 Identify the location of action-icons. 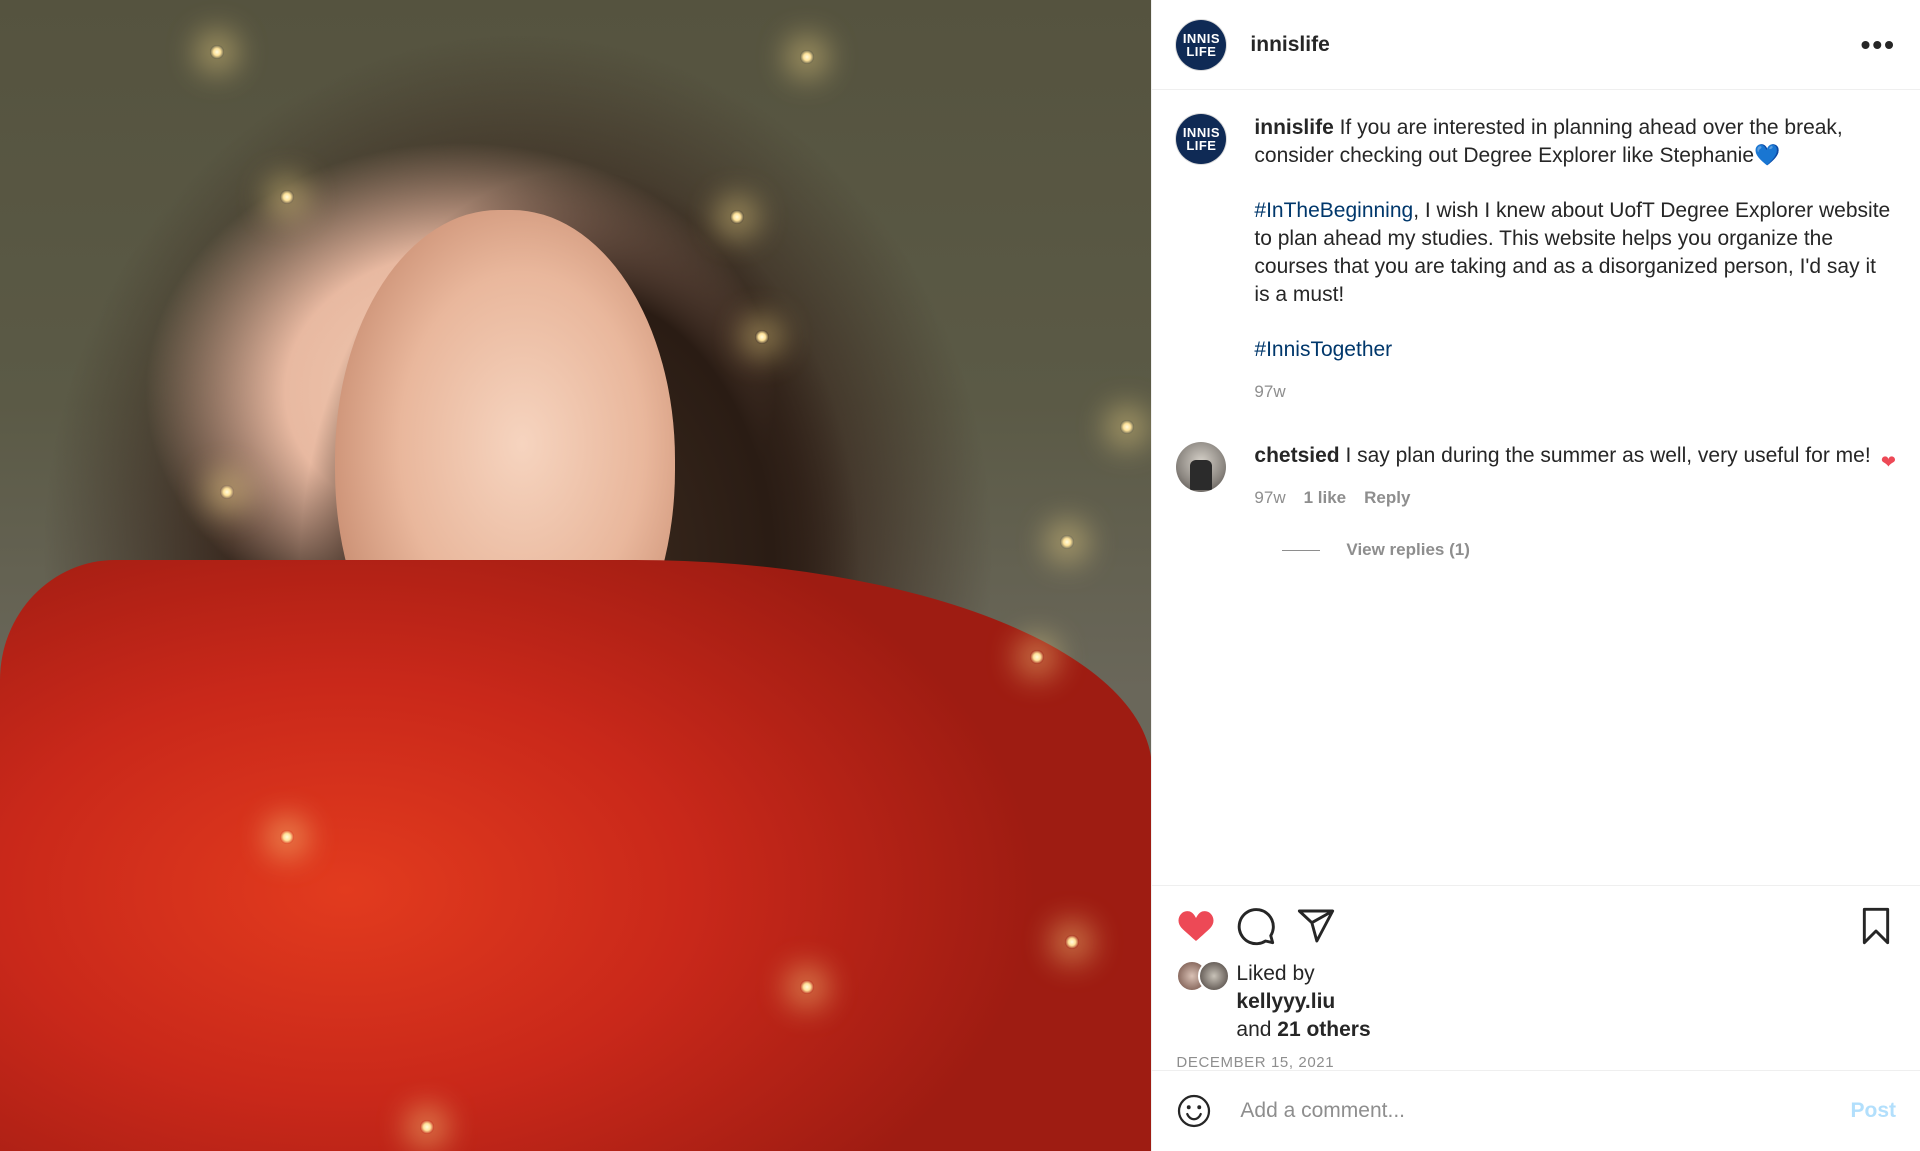
(1536, 926).